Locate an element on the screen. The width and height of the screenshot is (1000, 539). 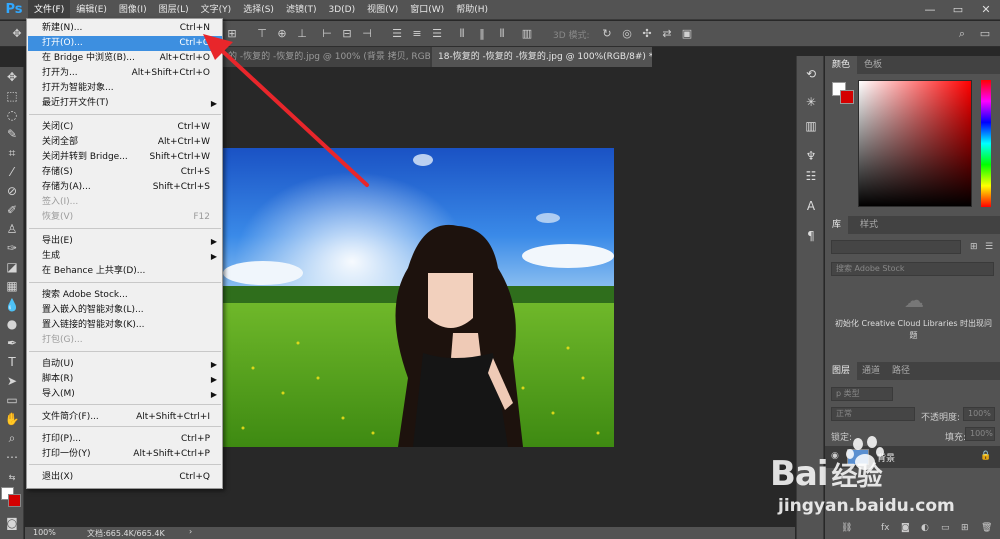
file-menu-item: 打开(O)... Ctrl+O is located at coordinates (125, 43).